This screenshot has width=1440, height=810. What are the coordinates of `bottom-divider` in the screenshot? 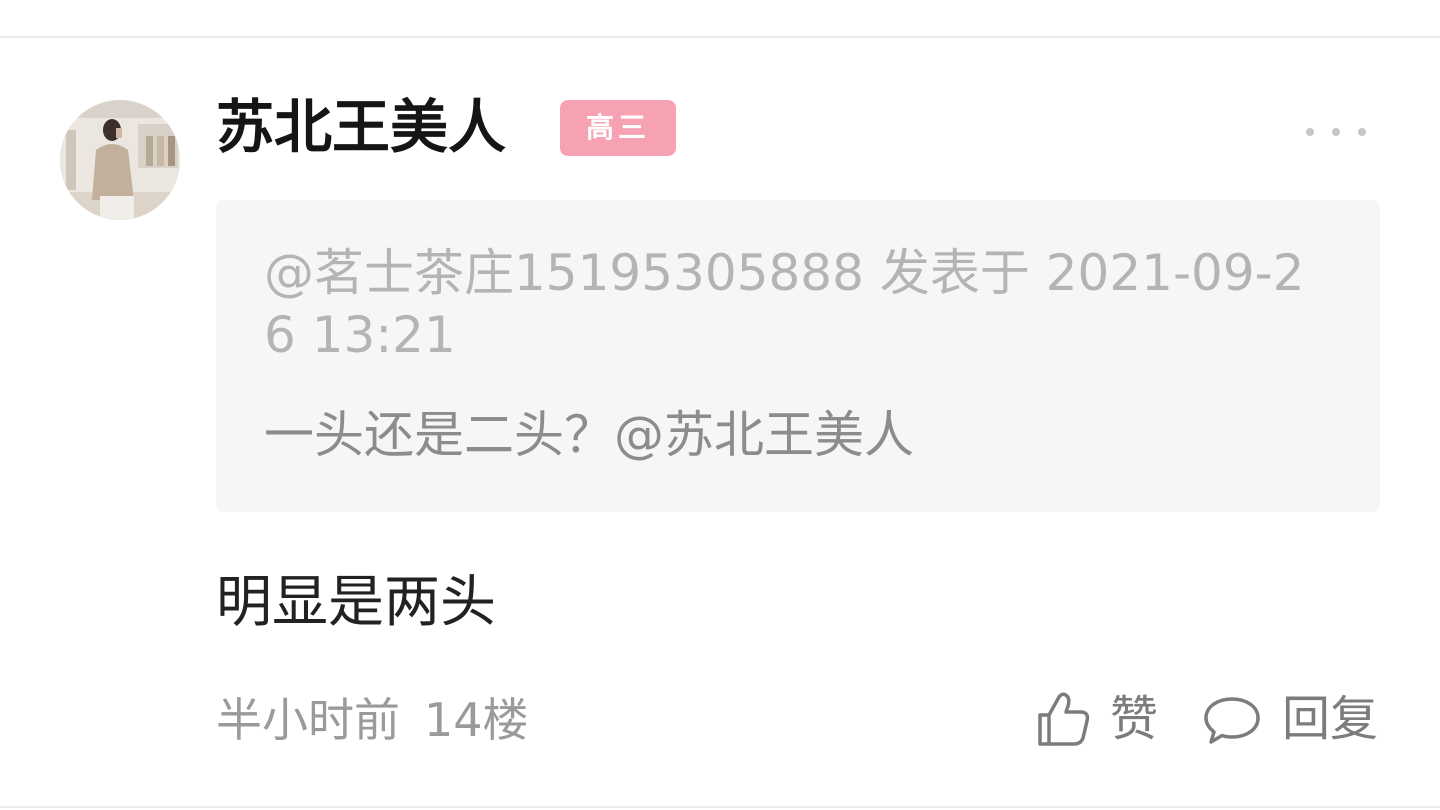 It's located at (720, 807).